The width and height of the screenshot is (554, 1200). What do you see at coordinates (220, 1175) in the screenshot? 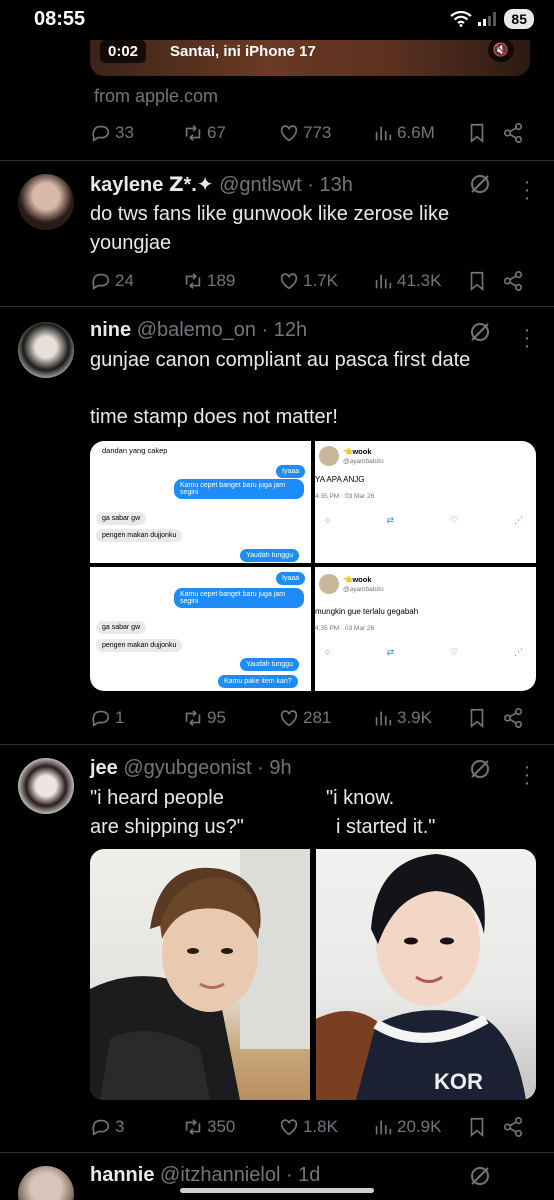
I see `handle: @itzhannielol` at bounding box center [220, 1175].